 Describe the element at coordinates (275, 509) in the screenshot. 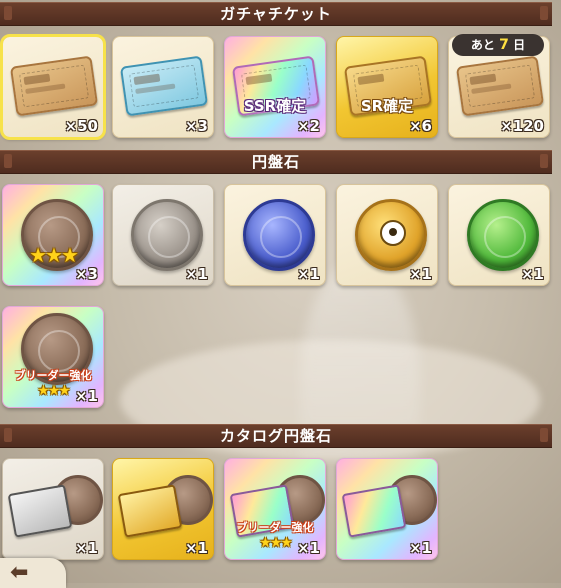

I see `item-breeder-catalog: ブリーダー強化 ★★★ ×1` at that location.